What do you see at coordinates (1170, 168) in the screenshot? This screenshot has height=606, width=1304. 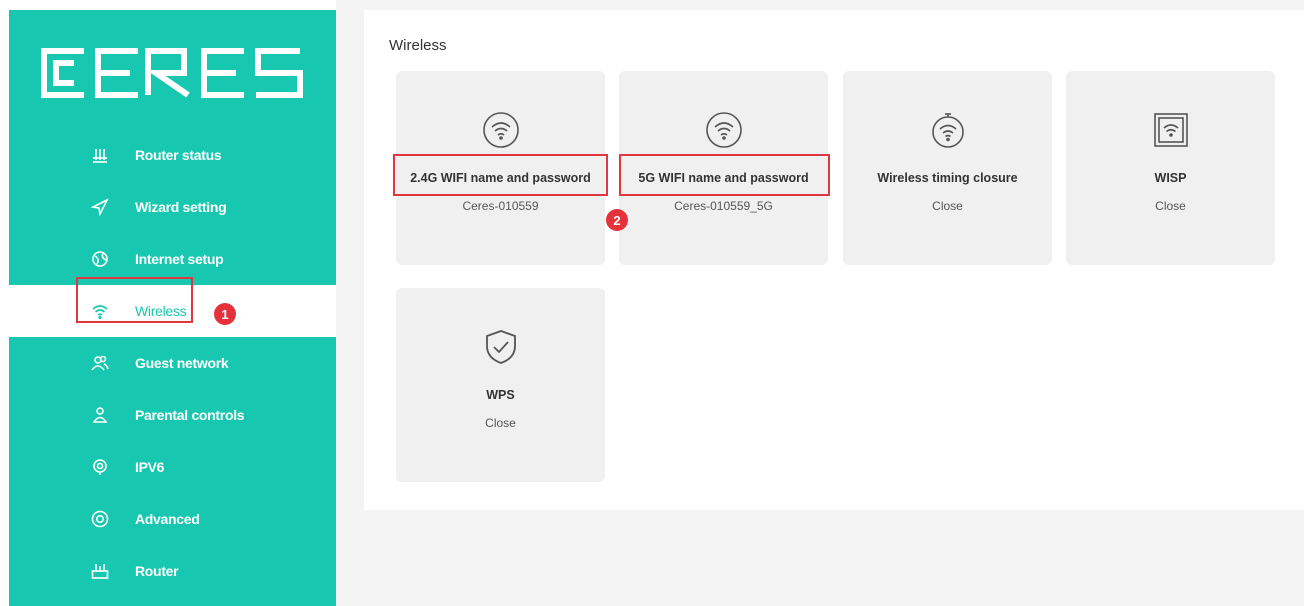 I see `card-wisp: WISP Close` at bounding box center [1170, 168].